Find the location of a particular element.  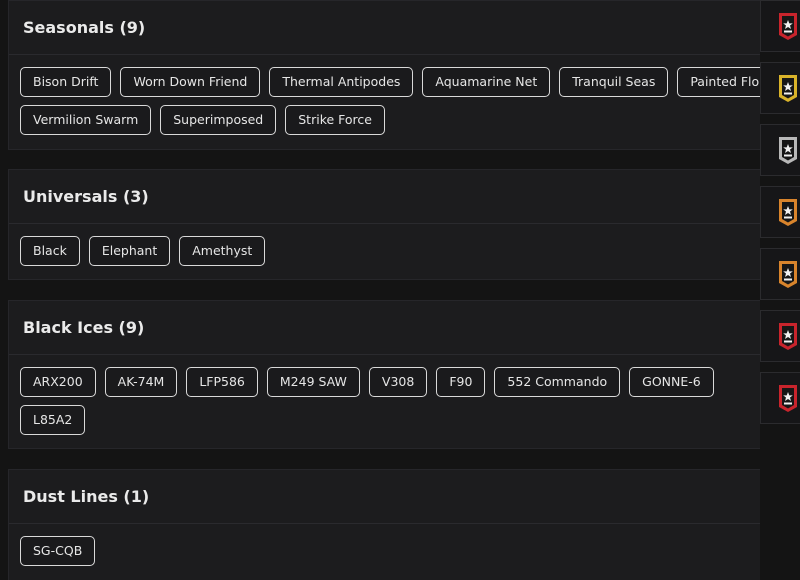

tag-strike-force: Strike Force is located at coordinates (335, 120).